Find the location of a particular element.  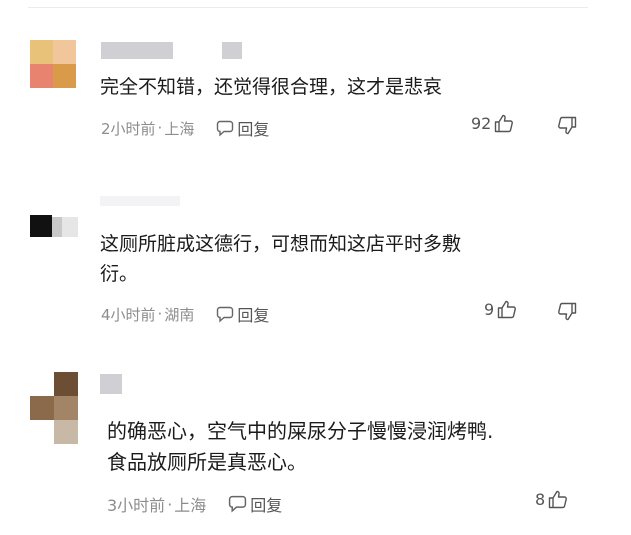

comment-time: 3小时前 is located at coordinates (136, 505).